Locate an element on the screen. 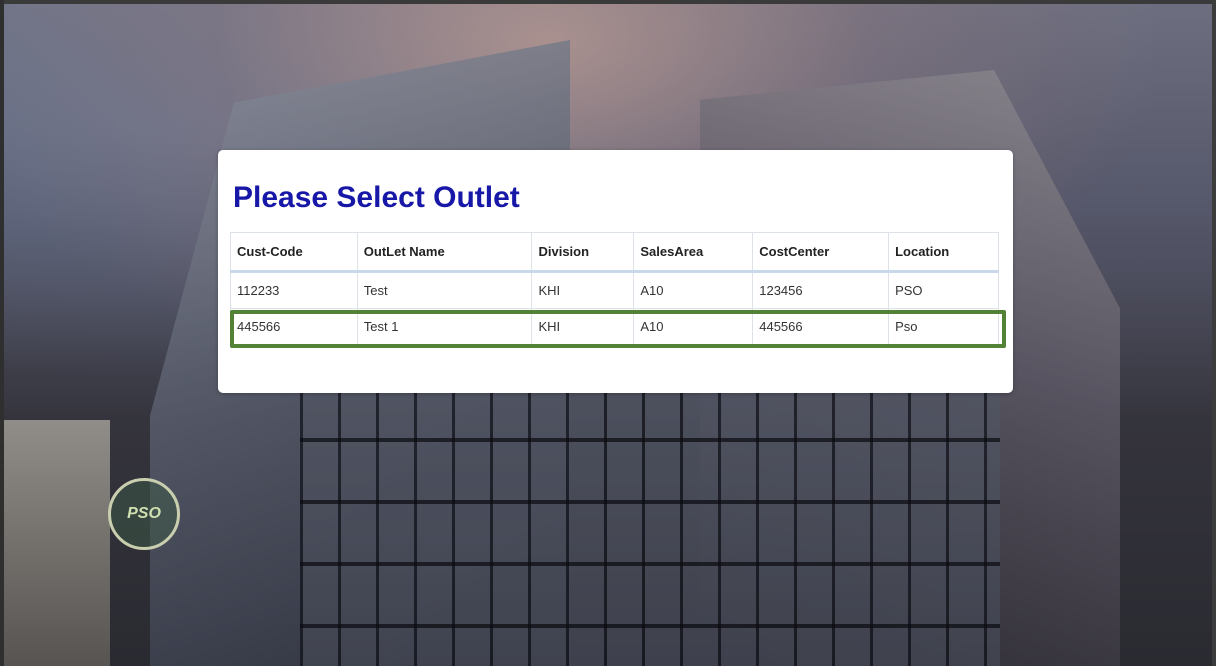 The width and height of the screenshot is (1216, 666). cell-outlet-name: Test is located at coordinates (444, 290).